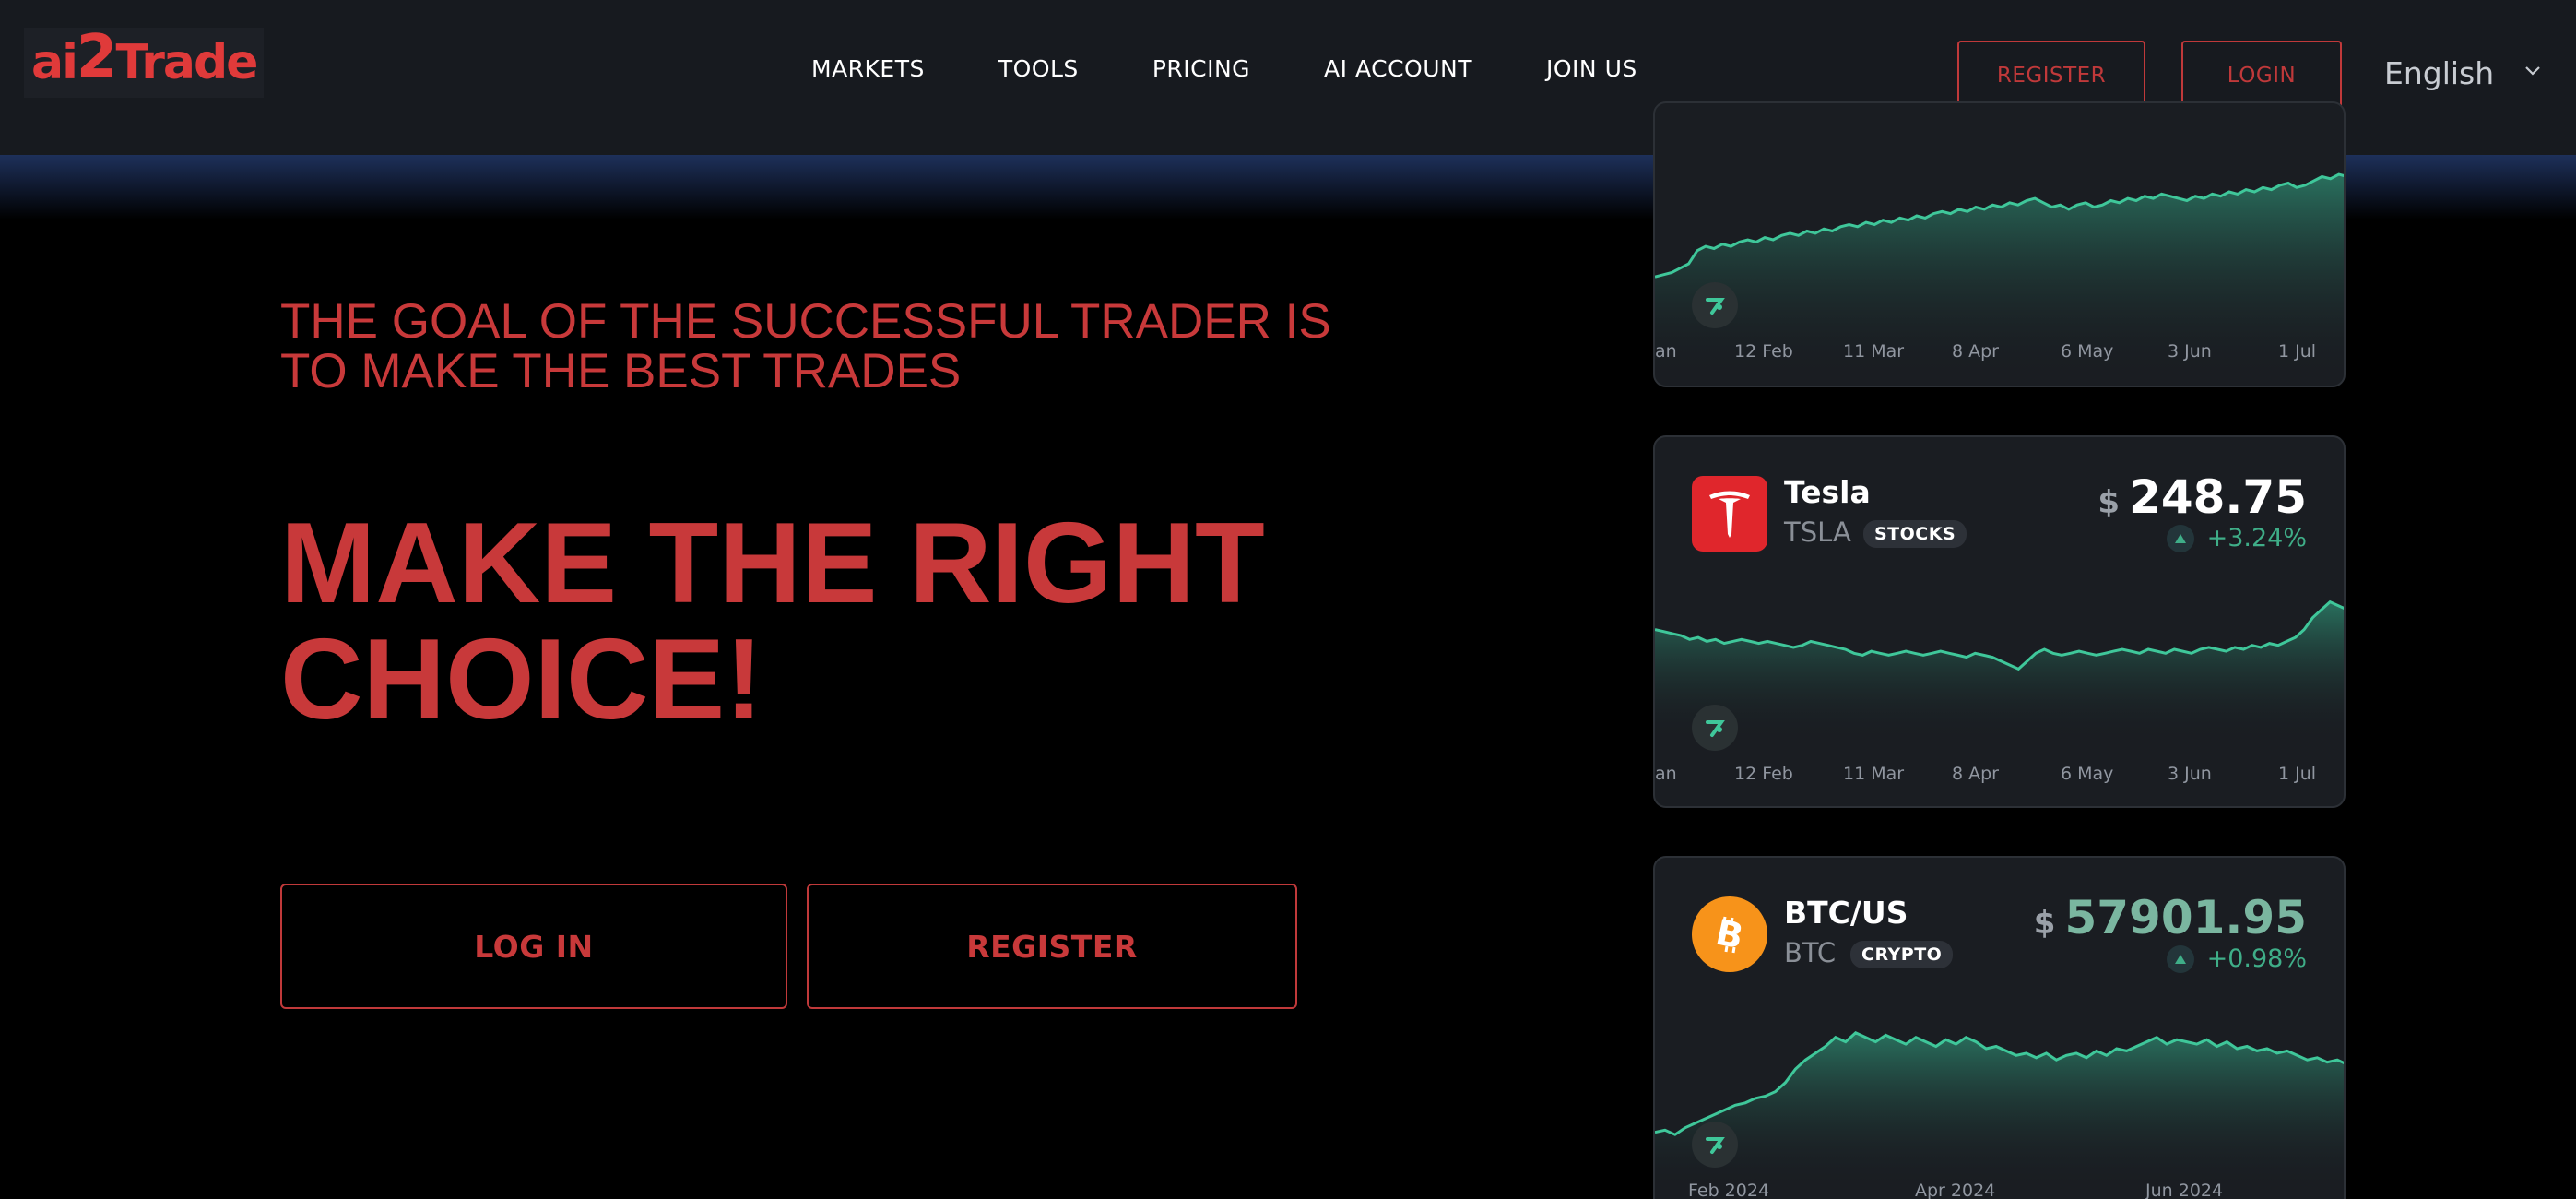  Describe the element at coordinates (1729, 514) in the screenshot. I see `tesla-logo-icon` at that location.